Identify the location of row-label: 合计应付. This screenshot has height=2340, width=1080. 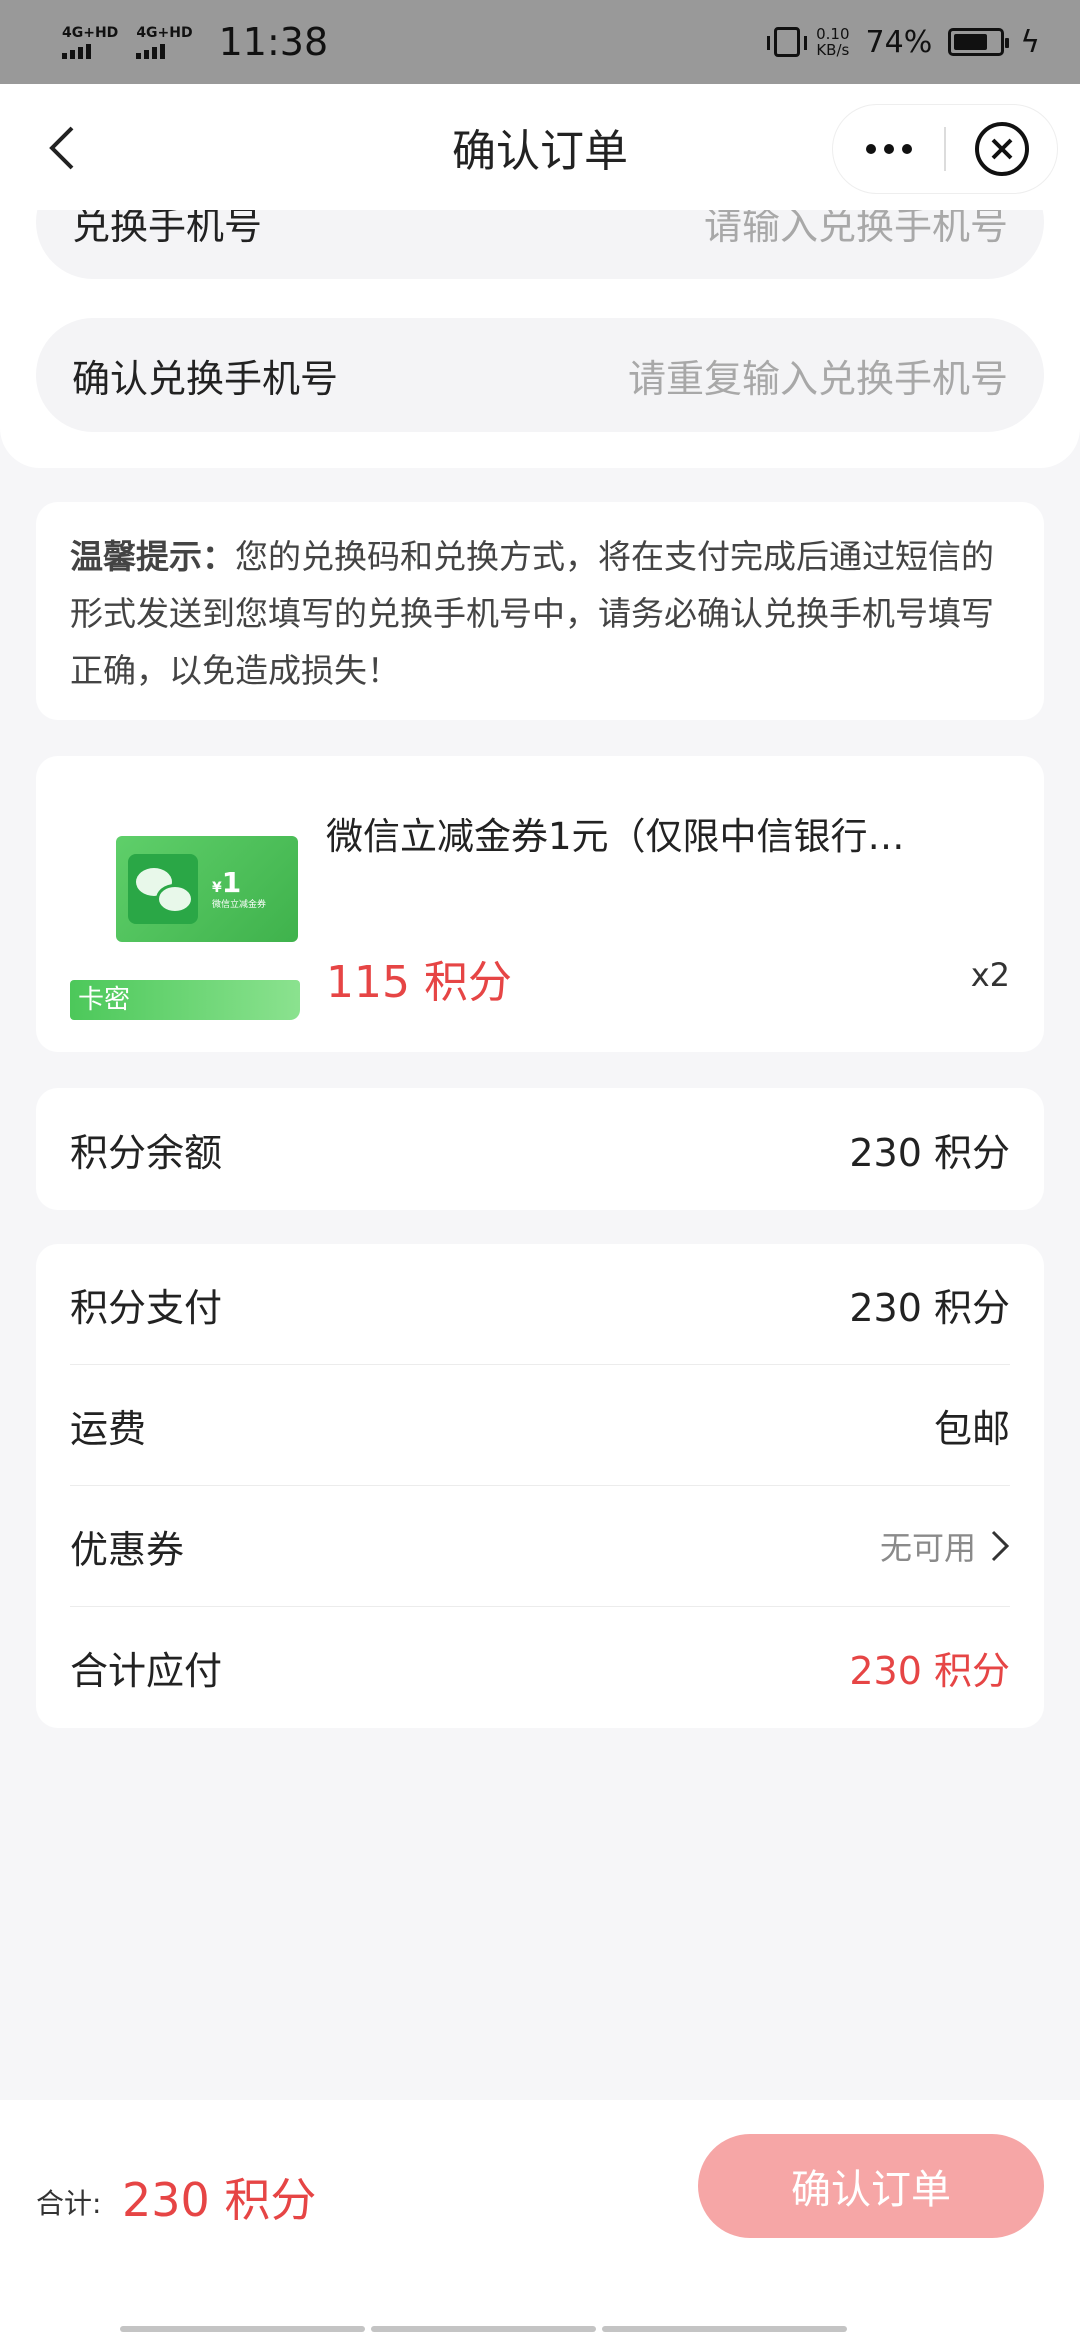
(146, 1671).